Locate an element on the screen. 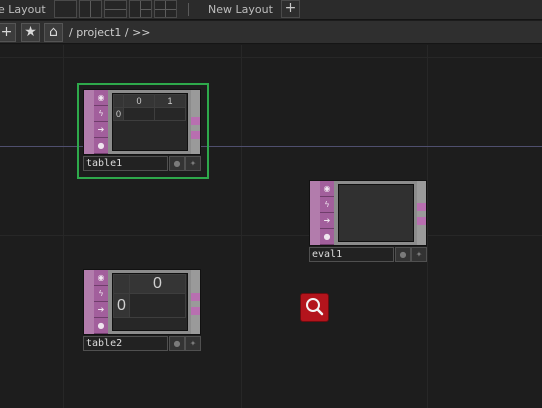 The width and height of the screenshot is (542, 408). node-body: ◉ ϟ ➔ ● is located at coordinates (368, 213).